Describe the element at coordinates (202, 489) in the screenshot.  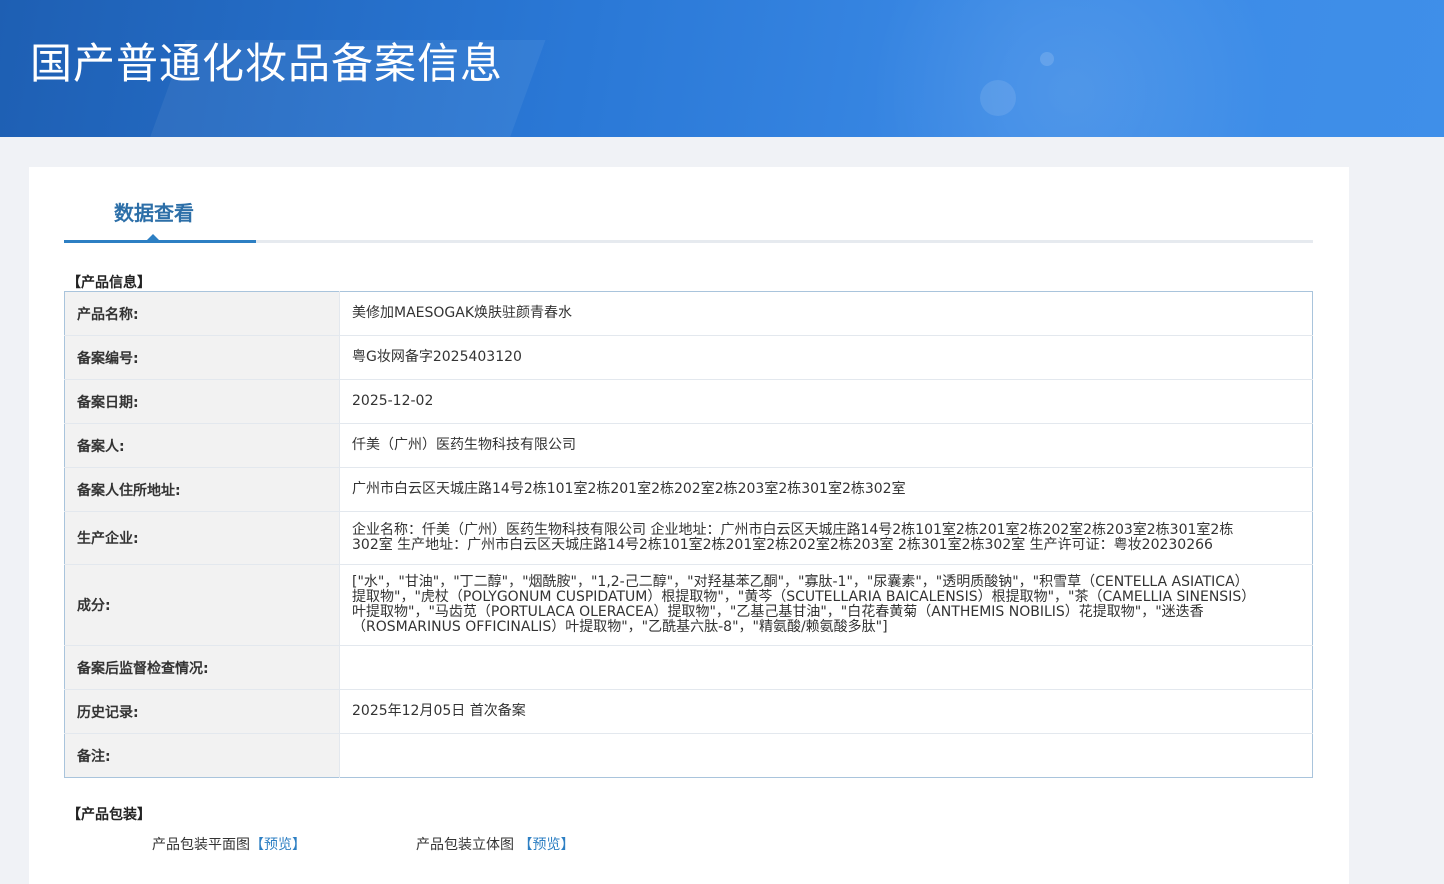
I see `row-label: 备案人住所地址:` at that location.